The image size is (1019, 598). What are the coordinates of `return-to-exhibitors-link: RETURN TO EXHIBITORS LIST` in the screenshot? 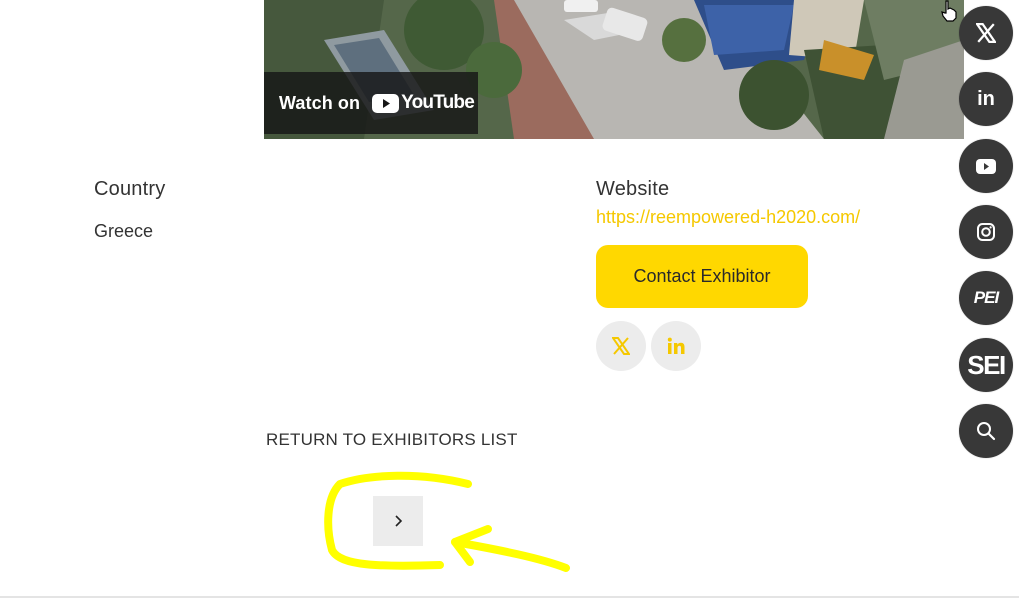 It's located at (392, 440).